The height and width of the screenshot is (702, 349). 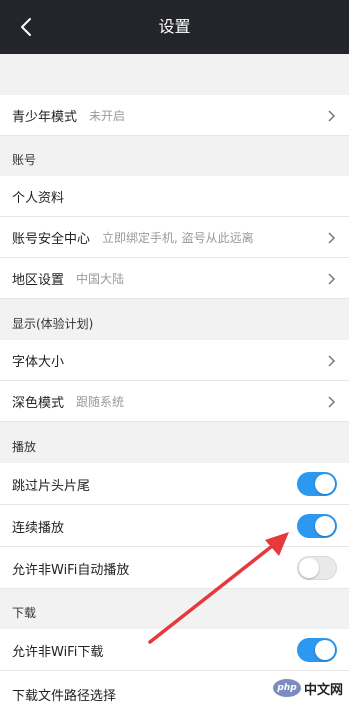 What do you see at coordinates (174, 115) in the screenshot?
I see `teen-mode-row: 青少年模式 未开启` at bounding box center [174, 115].